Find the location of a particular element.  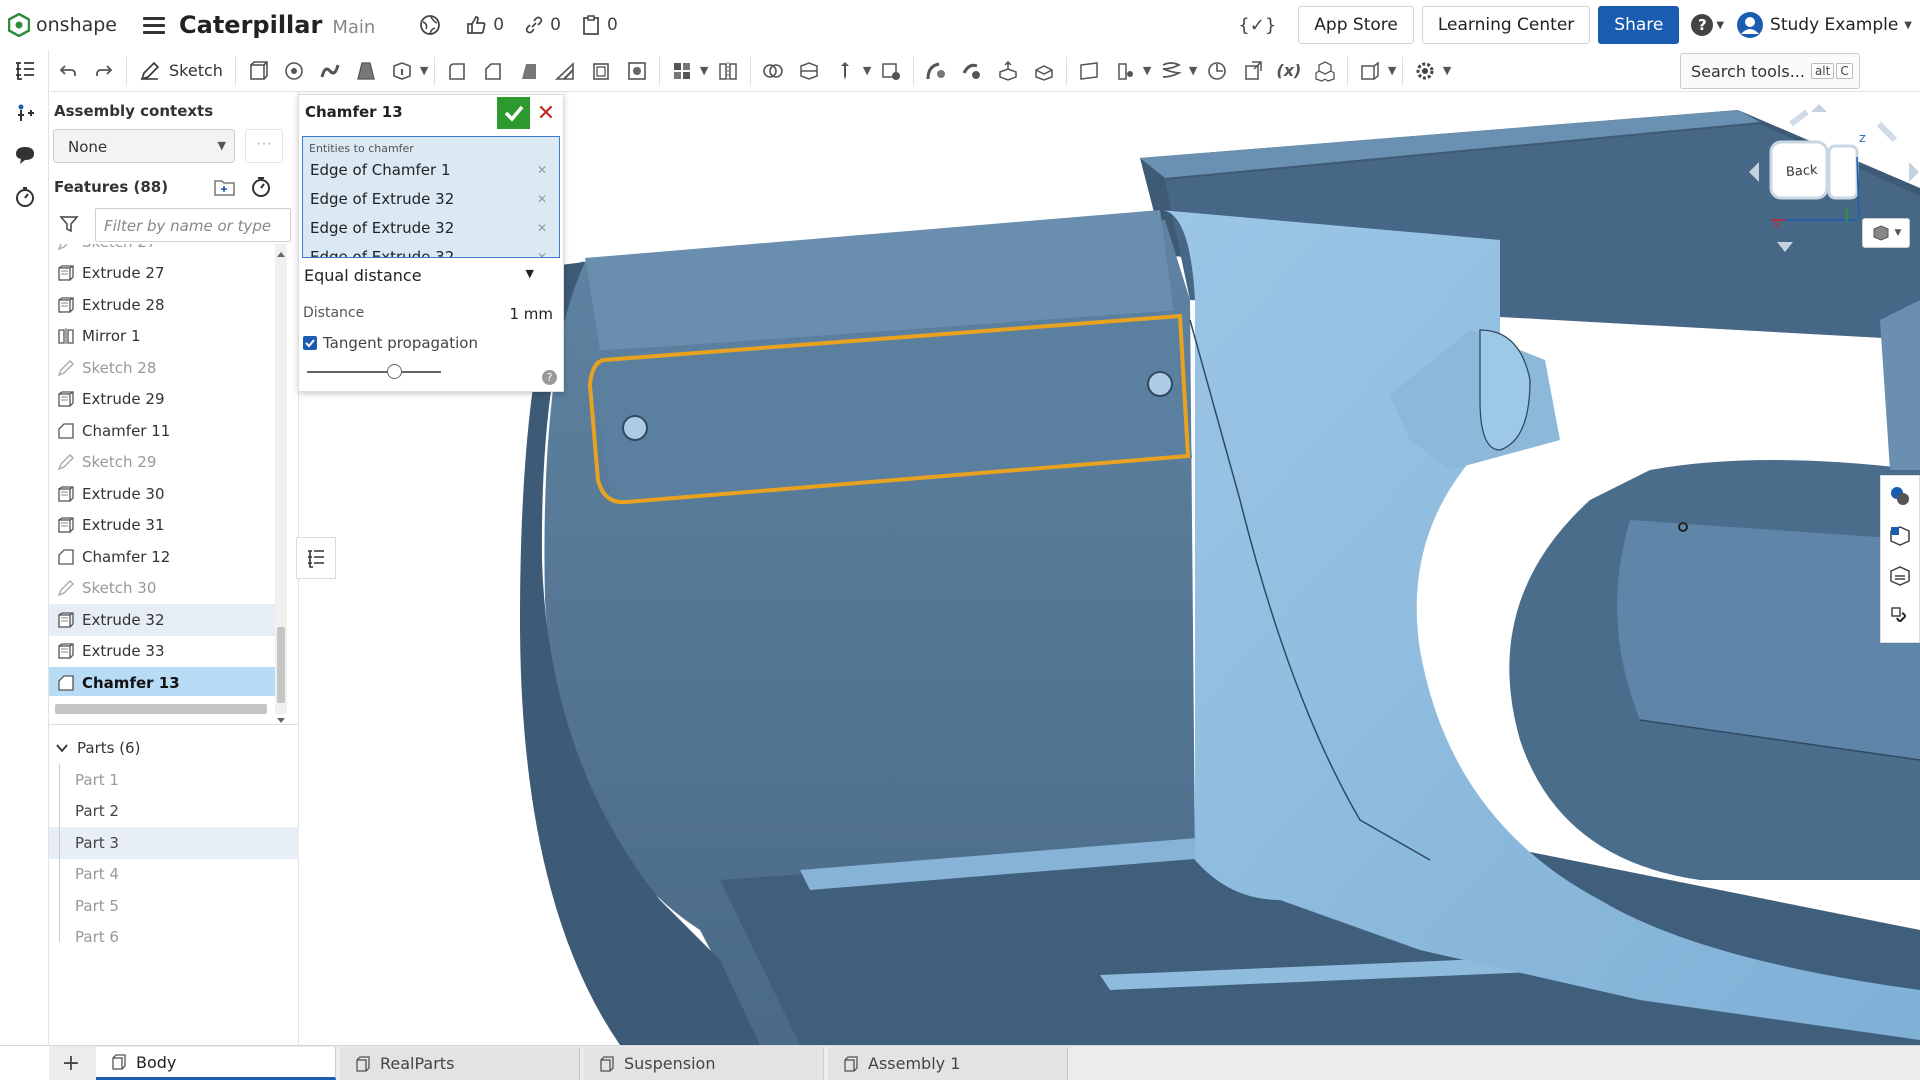

history-icon is located at coordinates (24, 197).